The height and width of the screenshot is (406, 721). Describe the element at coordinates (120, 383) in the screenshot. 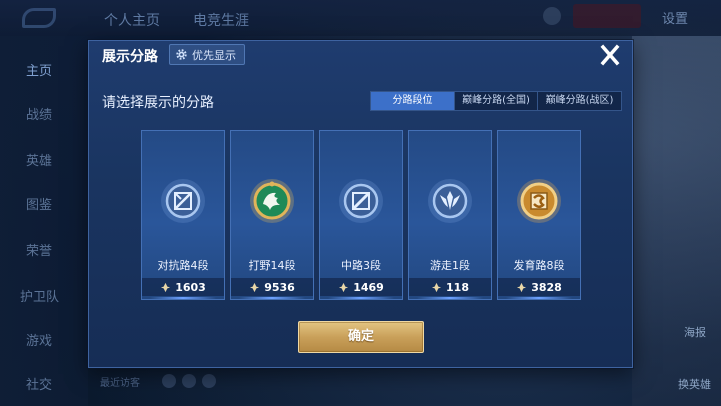

I see `recent-visitors-label: 最近访客` at that location.